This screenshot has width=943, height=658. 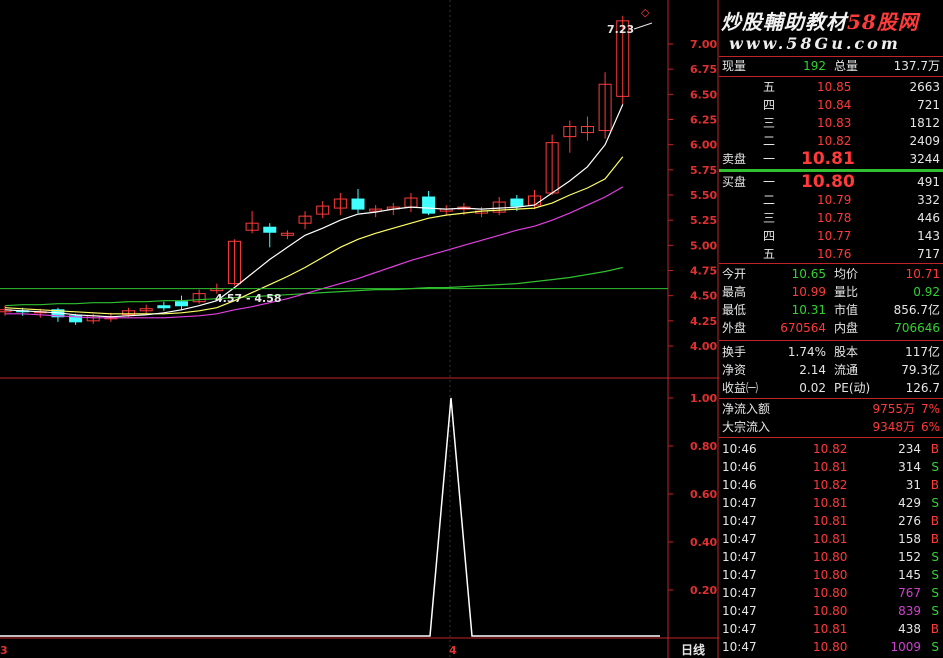 What do you see at coordinates (769, 182) in the screenshot?
I see `bid-level: 一` at bounding box center [769, 182].